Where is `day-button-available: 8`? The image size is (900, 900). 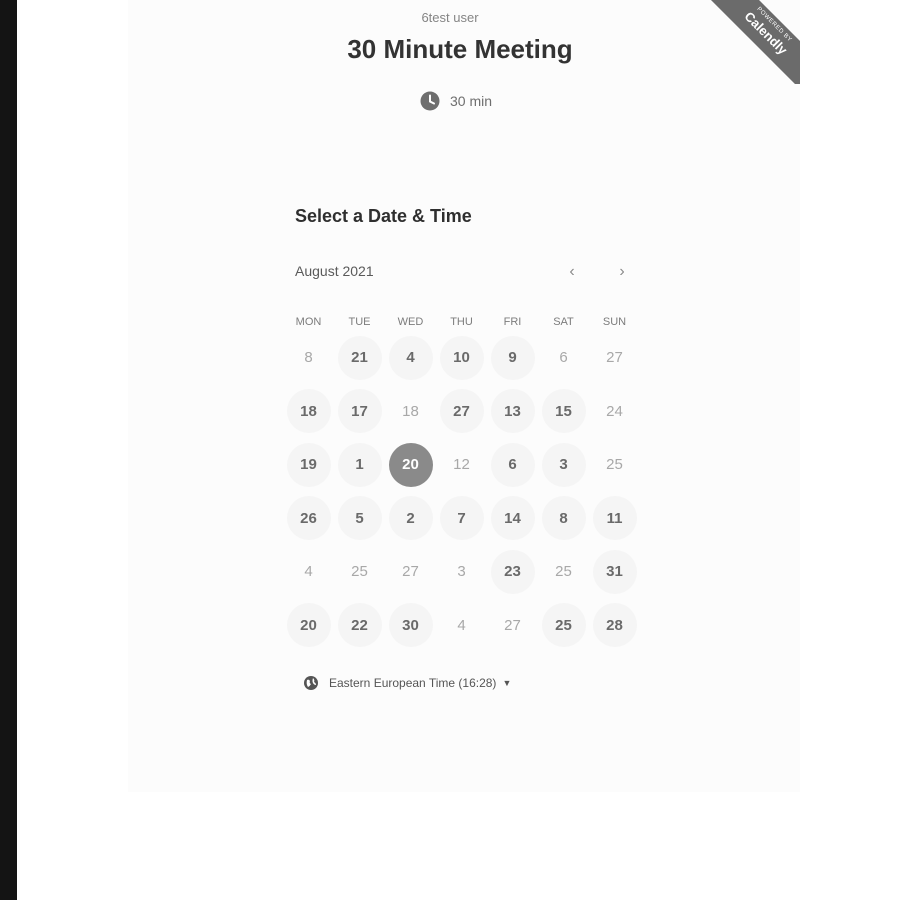 day-button-available: 8 is located at coordinates (563, 518).